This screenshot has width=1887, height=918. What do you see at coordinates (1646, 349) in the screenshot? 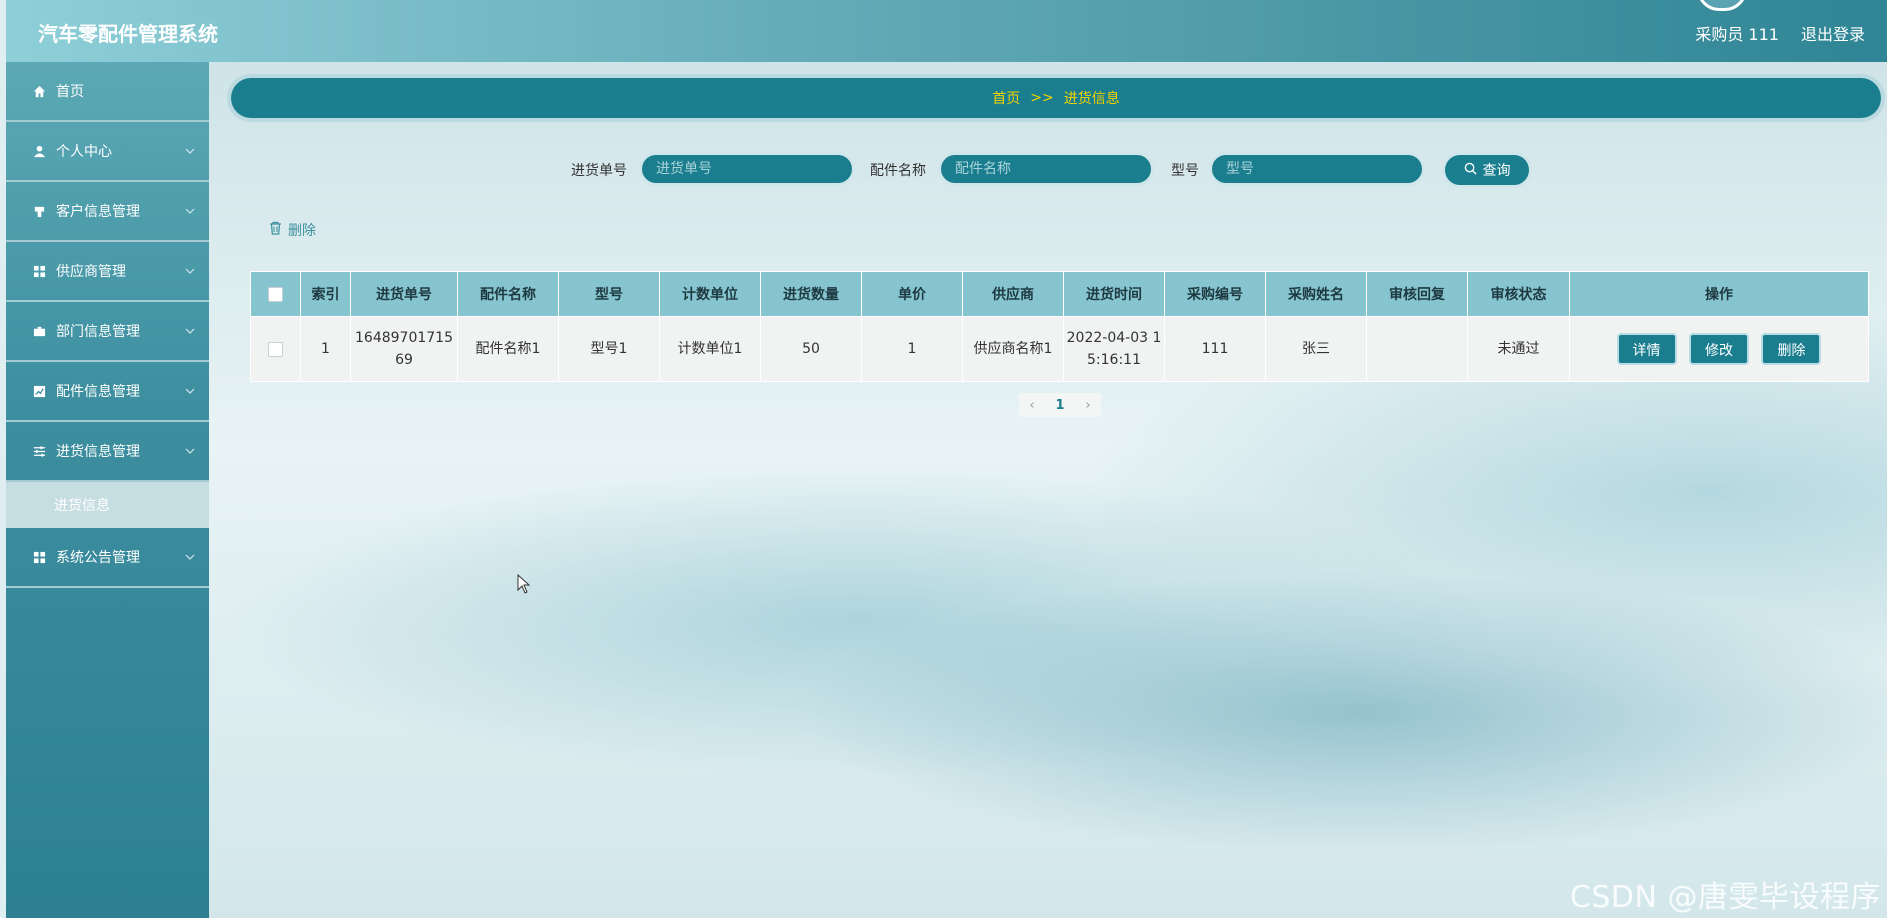
I see `detail-button: 详情` at bounding box center [1646, 349].